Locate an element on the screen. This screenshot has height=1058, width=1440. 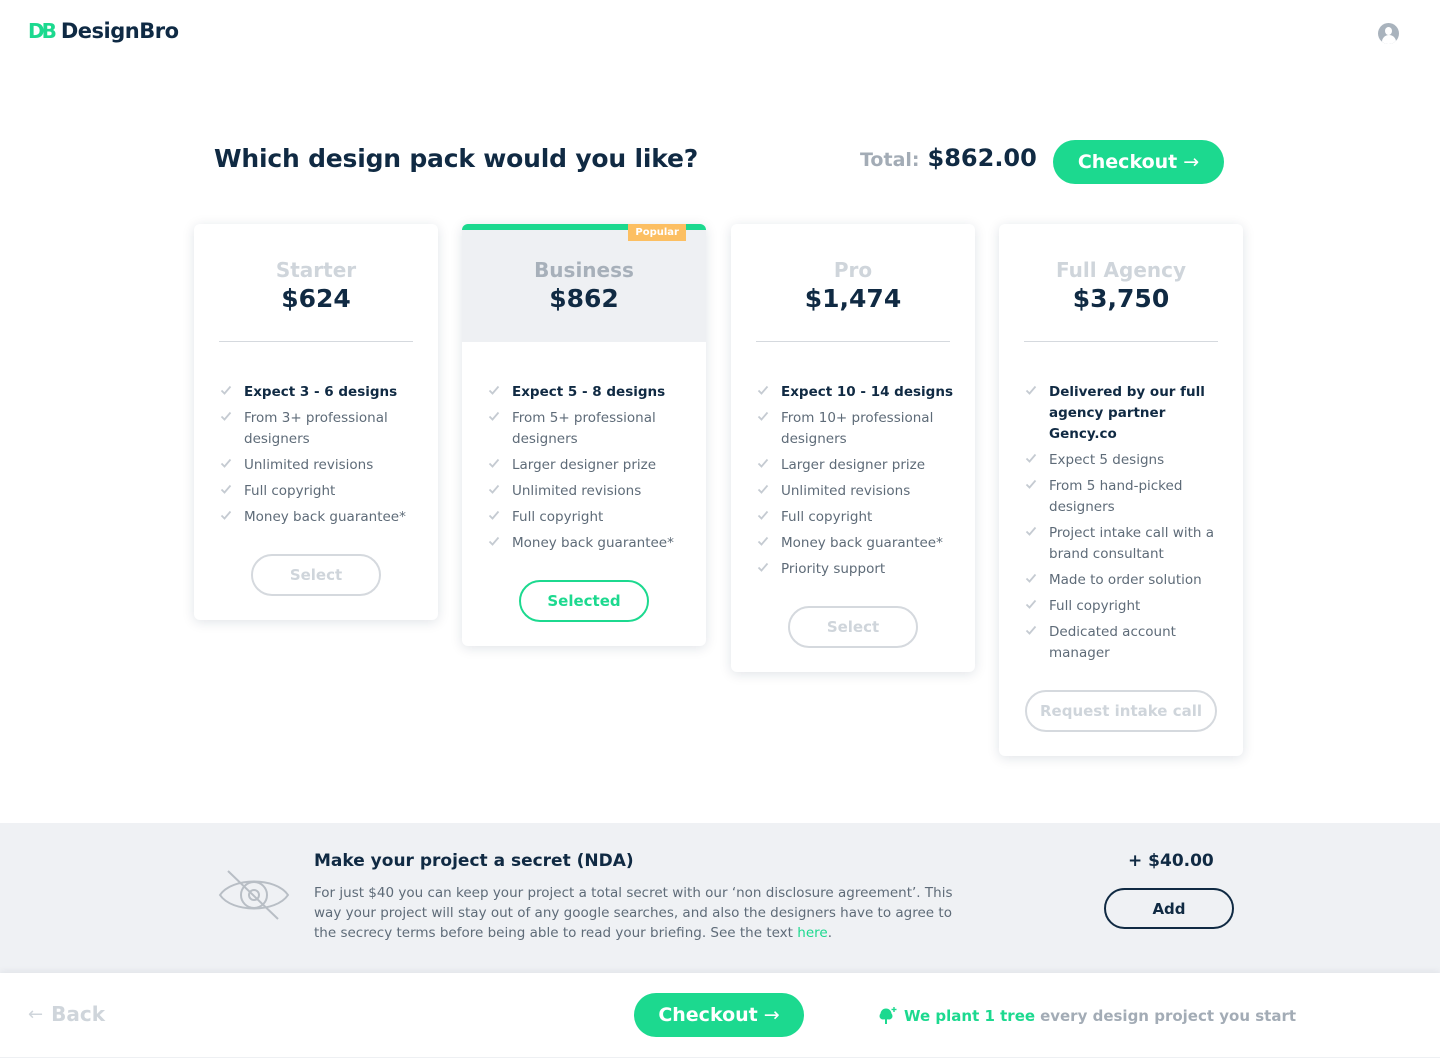
feature-item: Expect 5 designs is located at coordinates (1124, 460).